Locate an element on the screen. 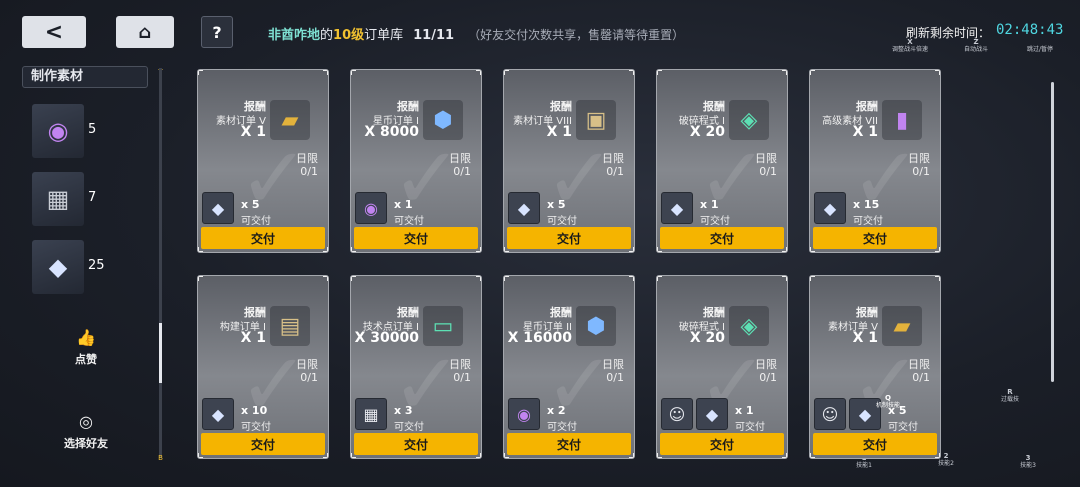 The height and width of the screenshot is (487, 1080). sidebar-scrollbar is located at coordinates (160, 263).